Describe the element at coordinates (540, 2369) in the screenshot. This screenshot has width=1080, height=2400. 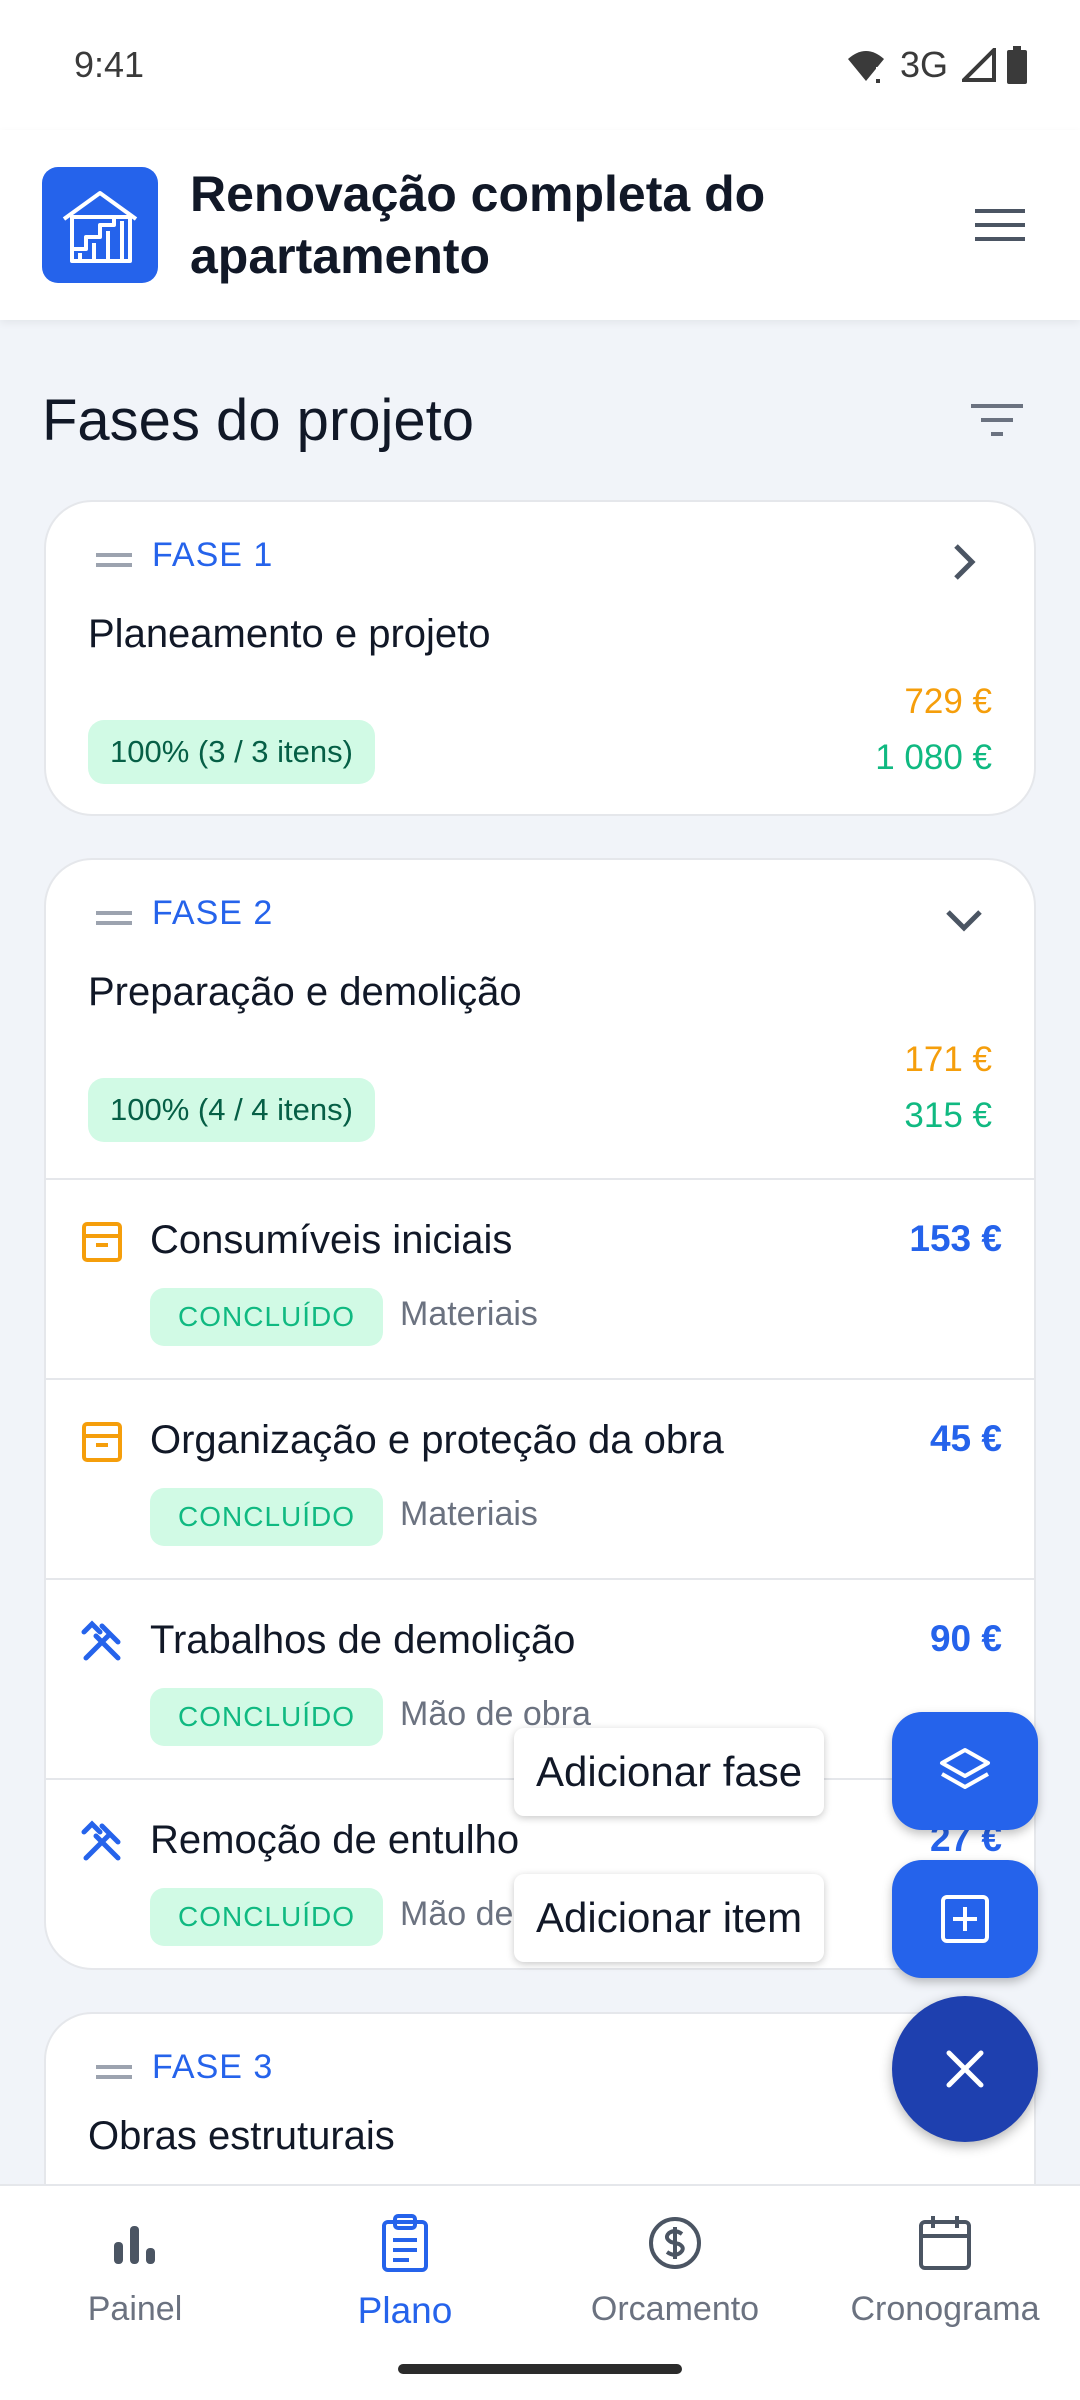
I see `home-indicator` at that location.